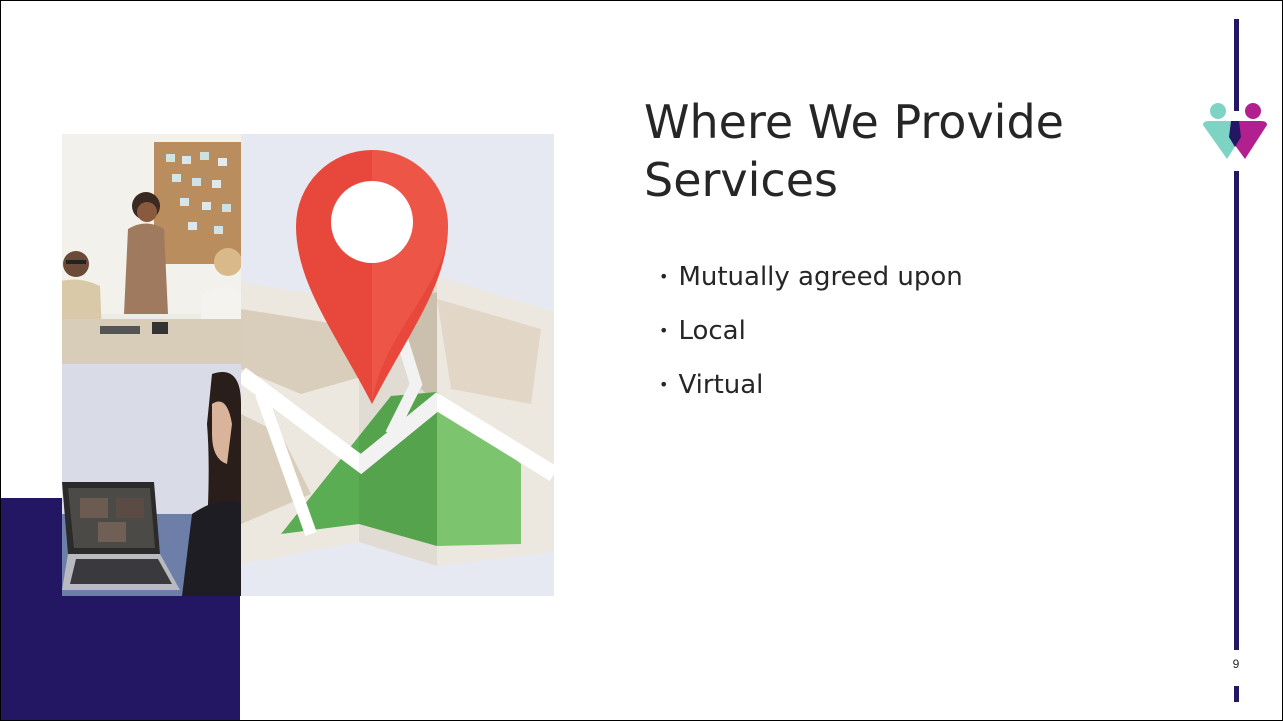  I want to click on bullet-item: • Virtual, so click(811, 392).